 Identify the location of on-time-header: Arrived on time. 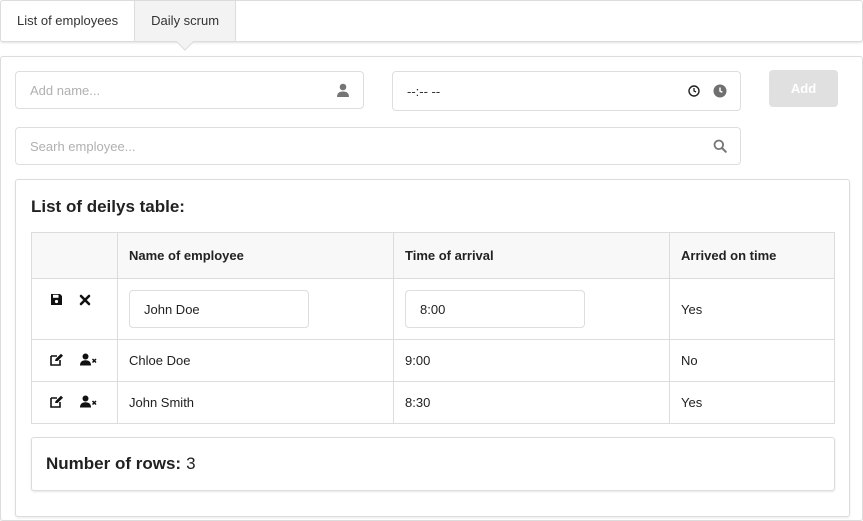
(752, 255).